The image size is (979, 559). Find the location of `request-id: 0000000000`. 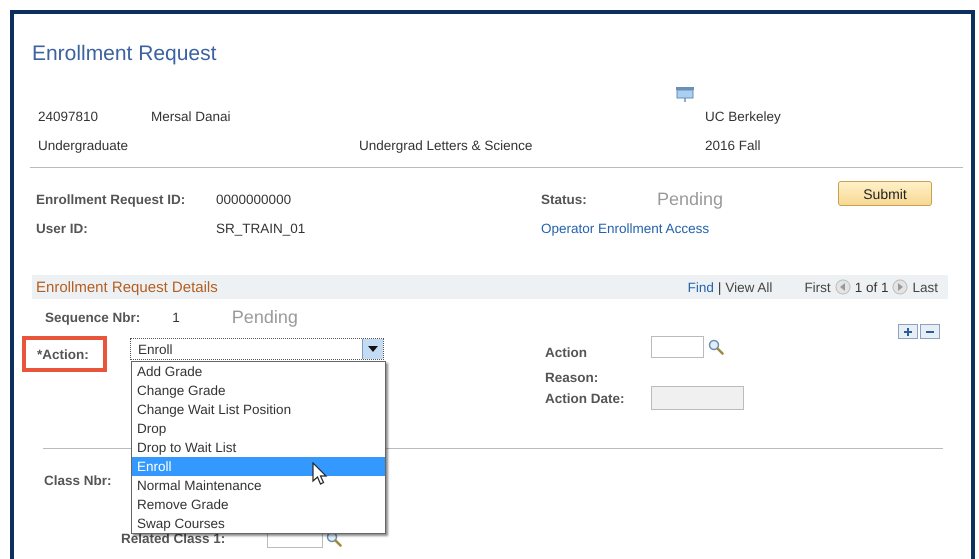

request-id: 0000000000 is located at coordinates (254, 199).